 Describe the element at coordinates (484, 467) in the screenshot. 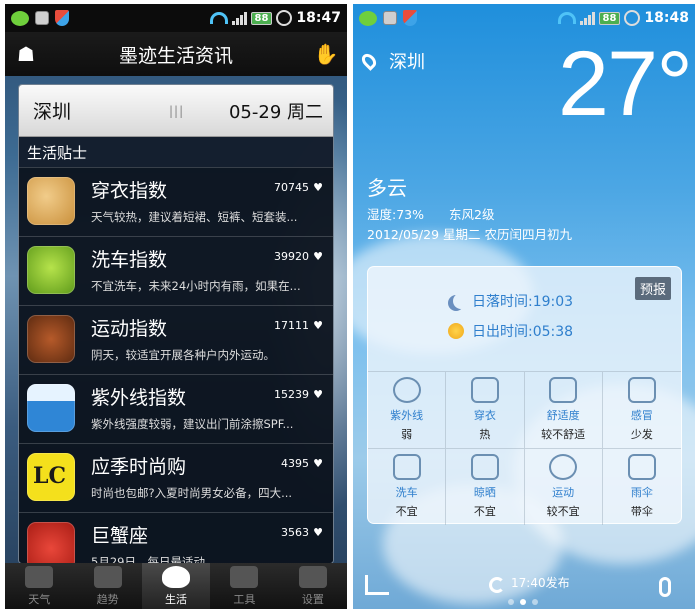

I see `sock-icon` at that location.